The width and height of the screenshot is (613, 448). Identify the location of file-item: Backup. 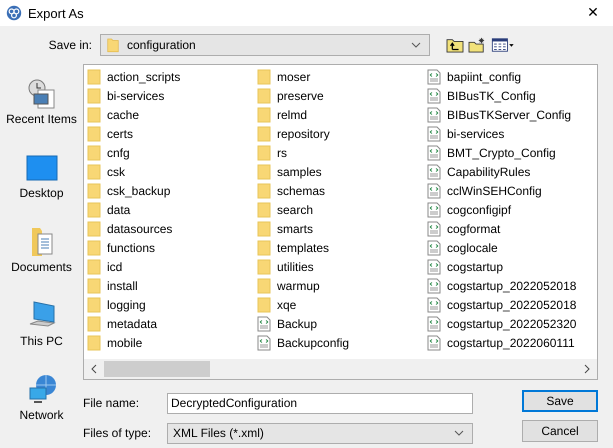
(342, 323).